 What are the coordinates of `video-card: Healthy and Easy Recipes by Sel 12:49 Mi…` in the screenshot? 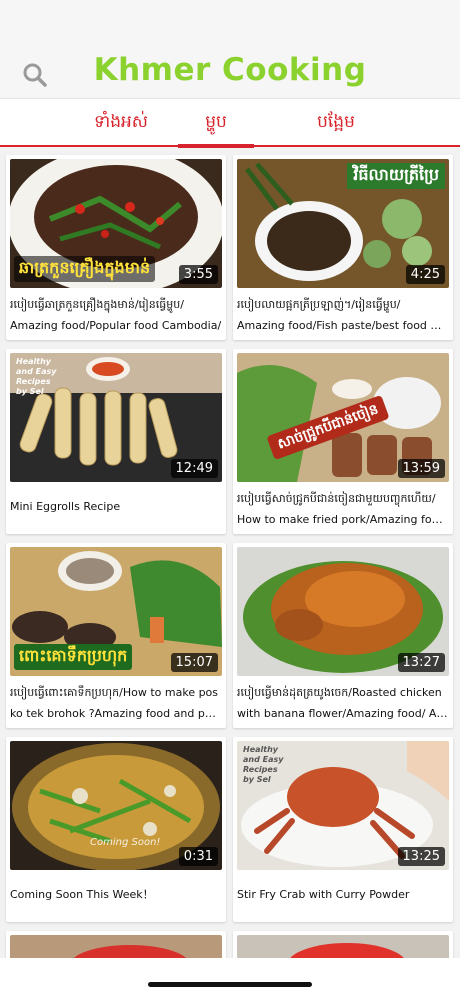 It's located at (116, 441).